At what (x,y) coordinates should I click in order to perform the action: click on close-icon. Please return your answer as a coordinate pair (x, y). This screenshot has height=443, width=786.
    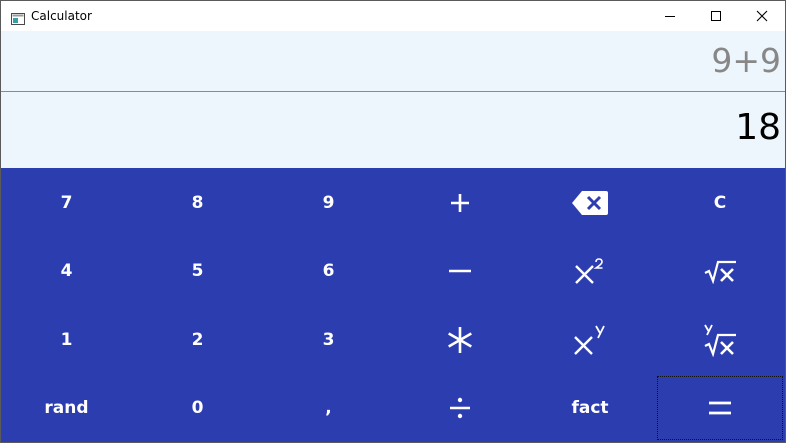
    Looking at the image, I should click on (762, 16).